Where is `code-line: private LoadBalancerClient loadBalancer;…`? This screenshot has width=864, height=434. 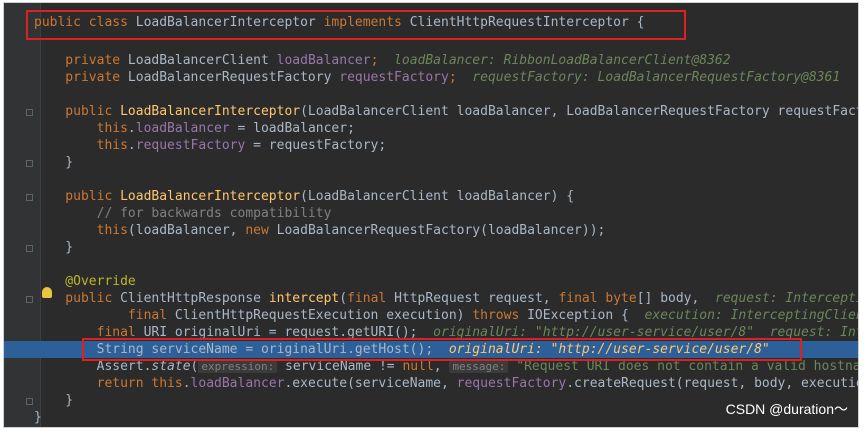
code-line: private LoadBalancerClient loadBalancer;… is located at coordinates (382, 60).